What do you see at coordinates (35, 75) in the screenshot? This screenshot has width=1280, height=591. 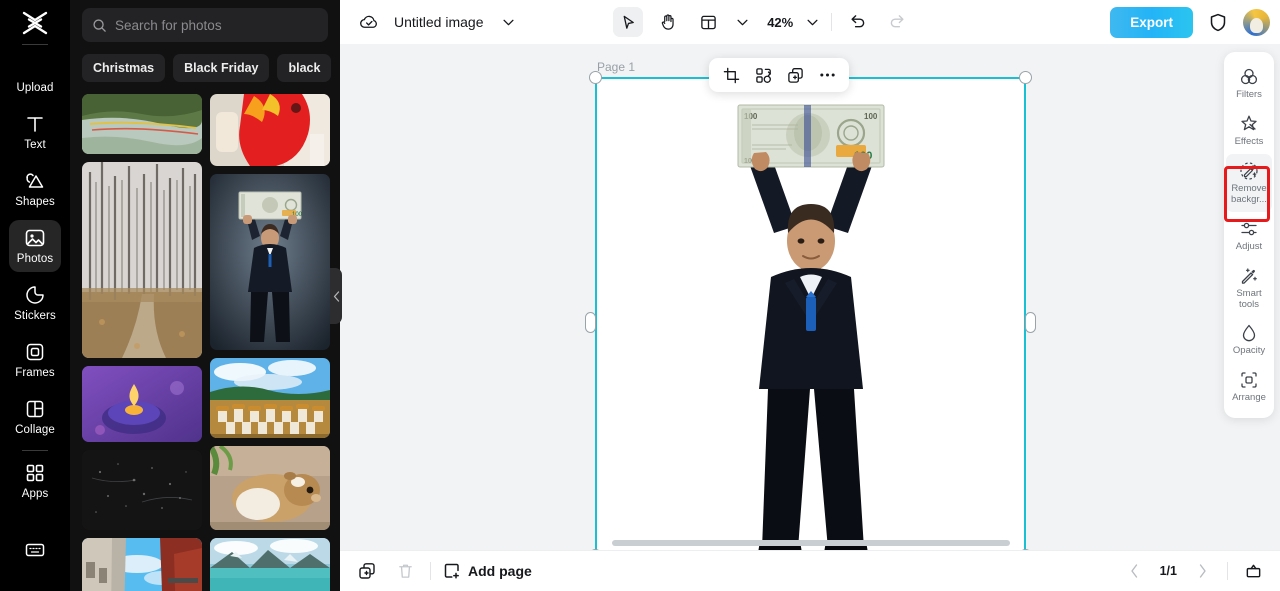 I see `sidebar-item-upload: Upload` at bounding box center [35, 75].